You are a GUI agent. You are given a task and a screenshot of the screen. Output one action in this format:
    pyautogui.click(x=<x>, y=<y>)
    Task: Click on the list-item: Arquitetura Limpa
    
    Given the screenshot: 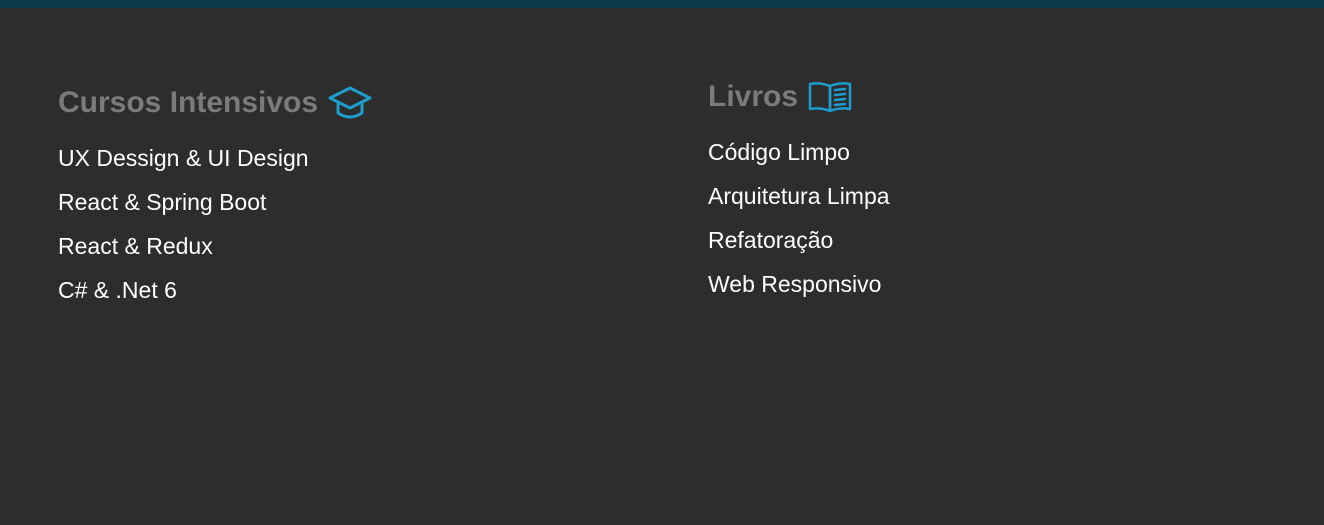 What is the action you would take?
    pyautogui.click(x=799, y=204)
    